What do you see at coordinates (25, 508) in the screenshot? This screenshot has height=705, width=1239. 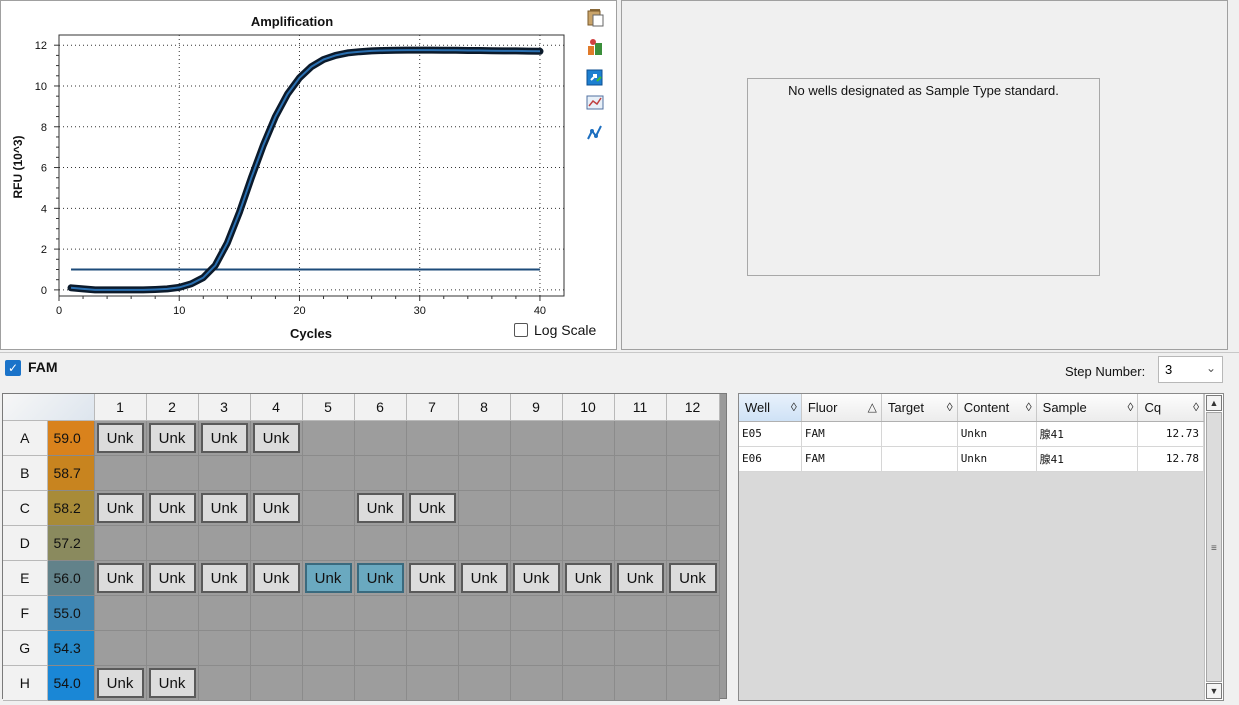 I see `plate-row-header: C` at bounding box center [25, 508].